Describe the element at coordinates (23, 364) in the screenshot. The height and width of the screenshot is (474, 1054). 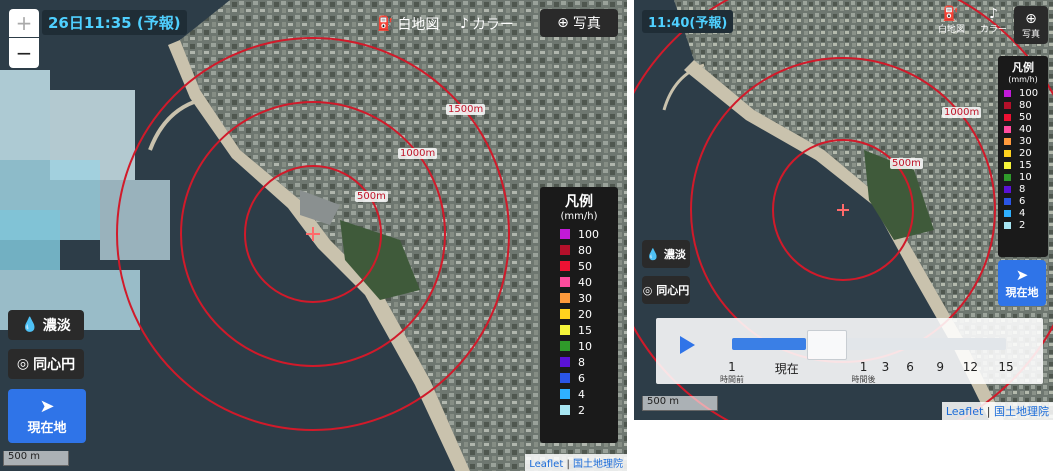
I see `concentric-icon: ◎` at that location.